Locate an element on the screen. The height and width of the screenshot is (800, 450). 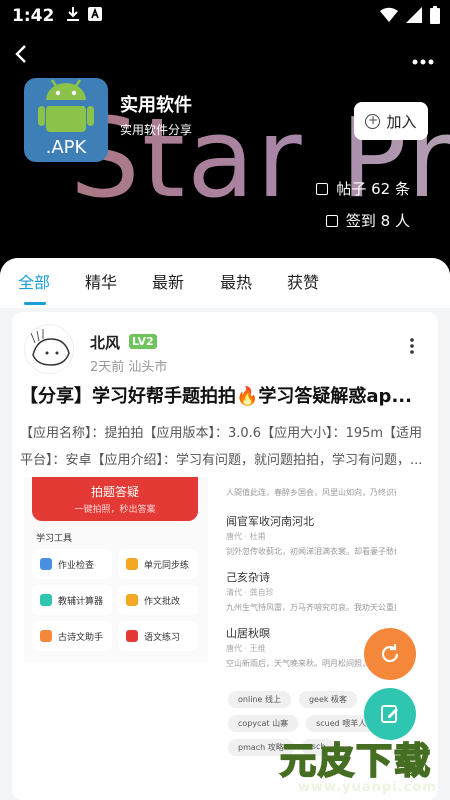
tool-item: 教辅计算器 is located at coordinates (72, 600).